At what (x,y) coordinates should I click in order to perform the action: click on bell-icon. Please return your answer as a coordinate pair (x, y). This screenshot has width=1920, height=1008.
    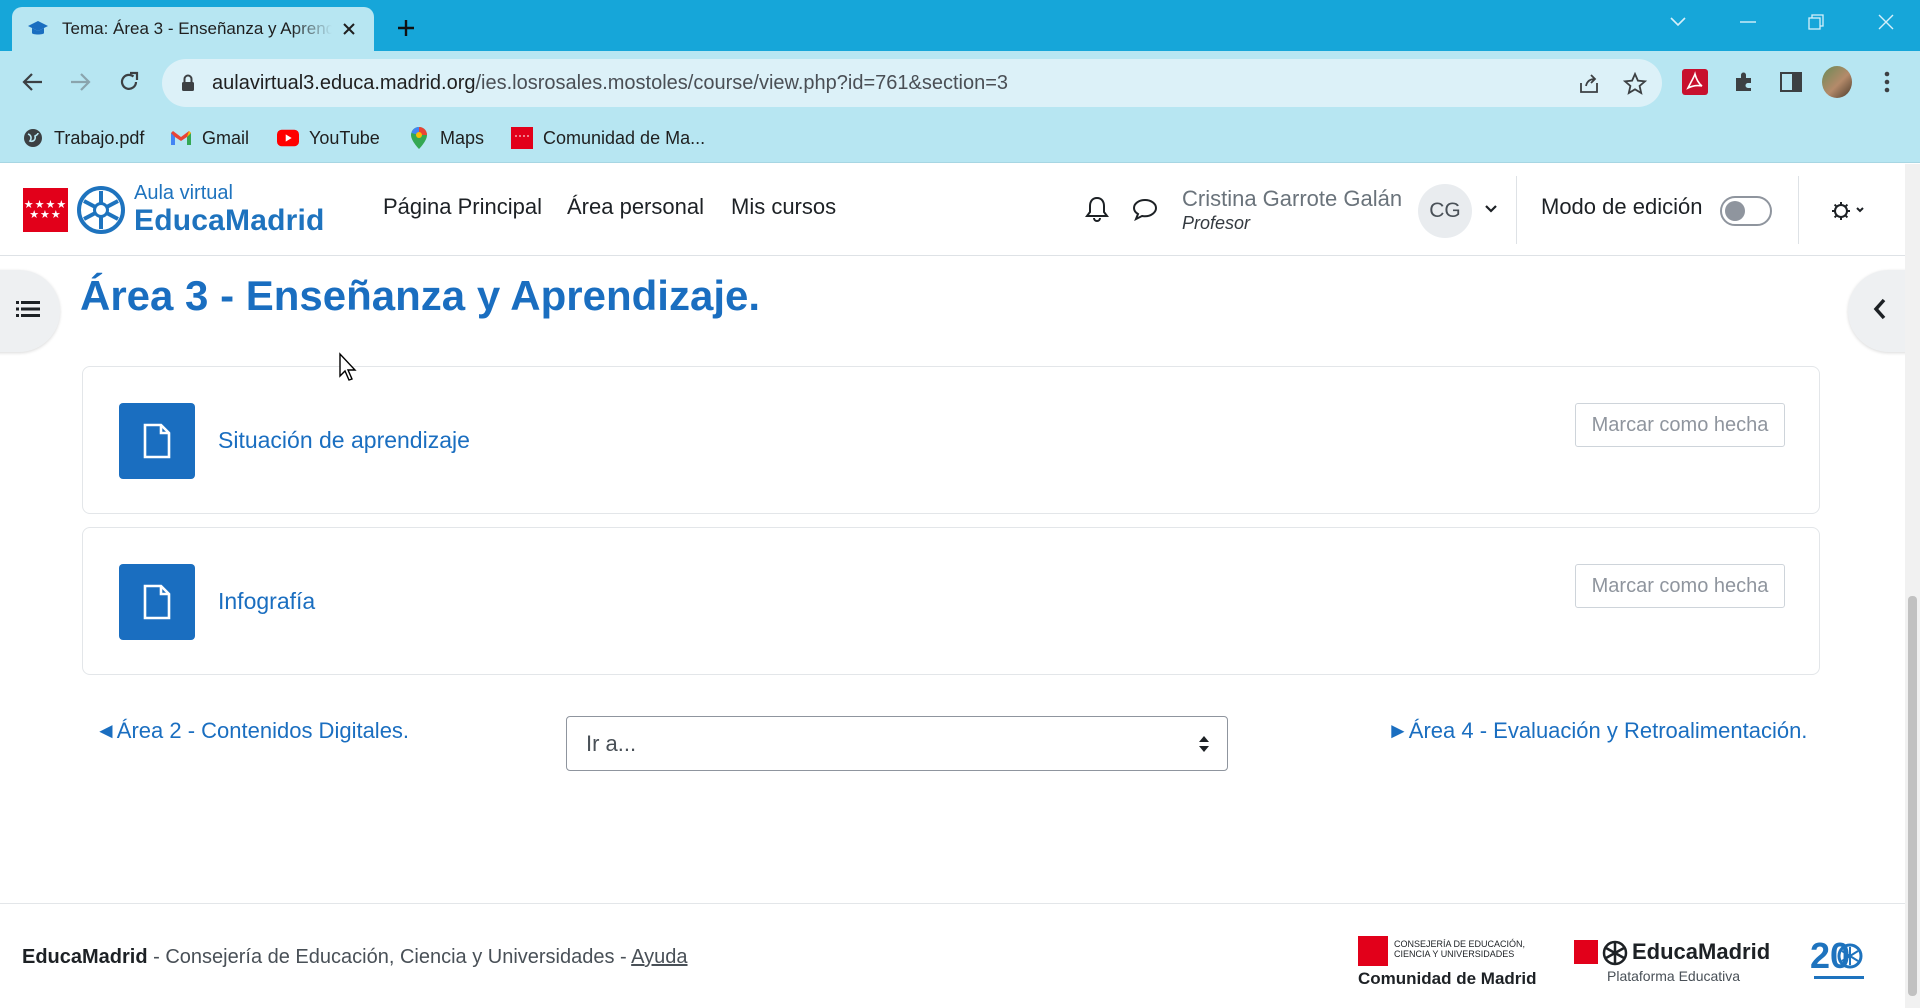
    Looking at the image, I should click on (1097, 209).